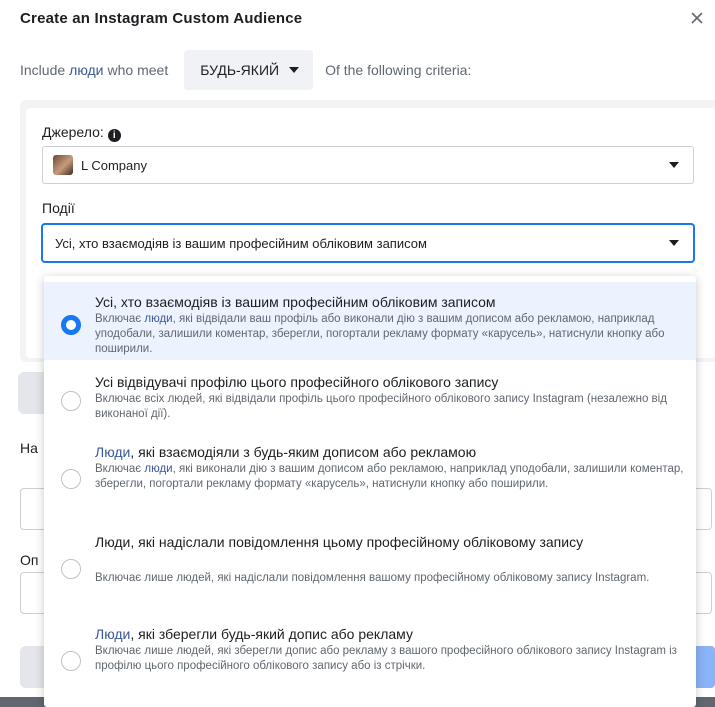 Image resolution: width=715 pixels, height=707 pixels. I want to click on dialog-title: Create an Instagram Custom Audience, so click(161, 18).